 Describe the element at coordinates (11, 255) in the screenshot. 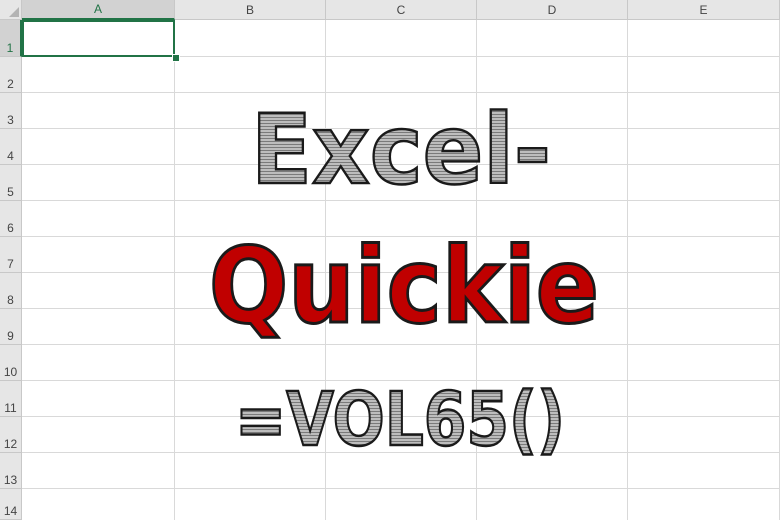

I see `row-header-7: 7` at that location.